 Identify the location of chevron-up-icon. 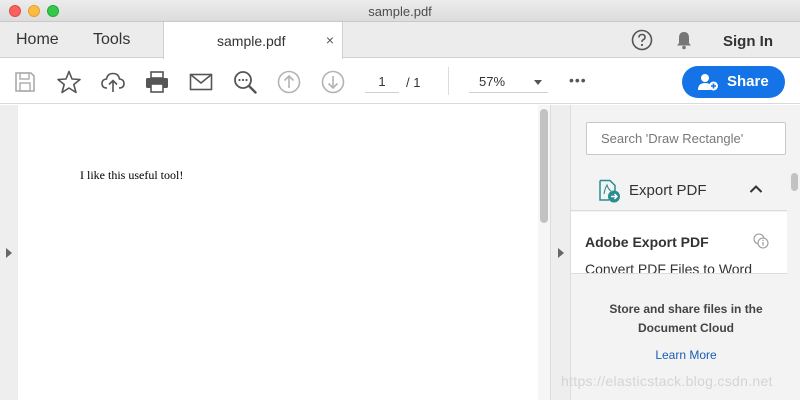
(756, 189).